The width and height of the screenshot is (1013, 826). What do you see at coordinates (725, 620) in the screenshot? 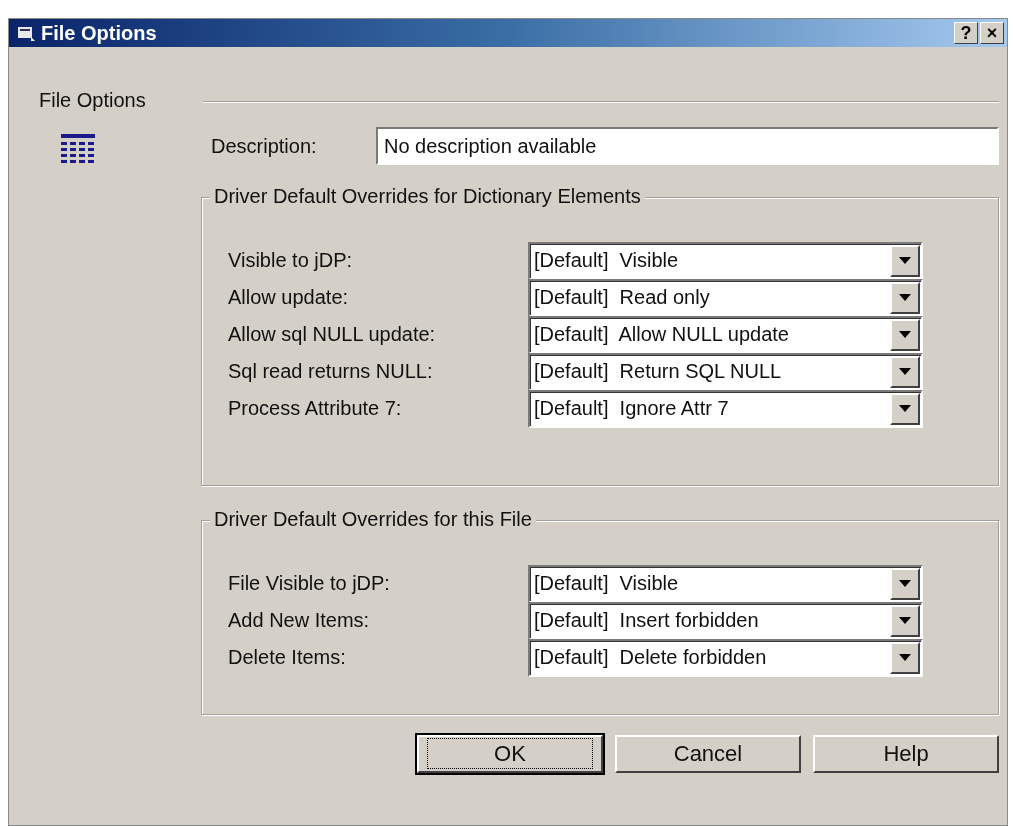
I see `dropdown-field: [Default] Insert forbidden` at bounding box center [725, 620].